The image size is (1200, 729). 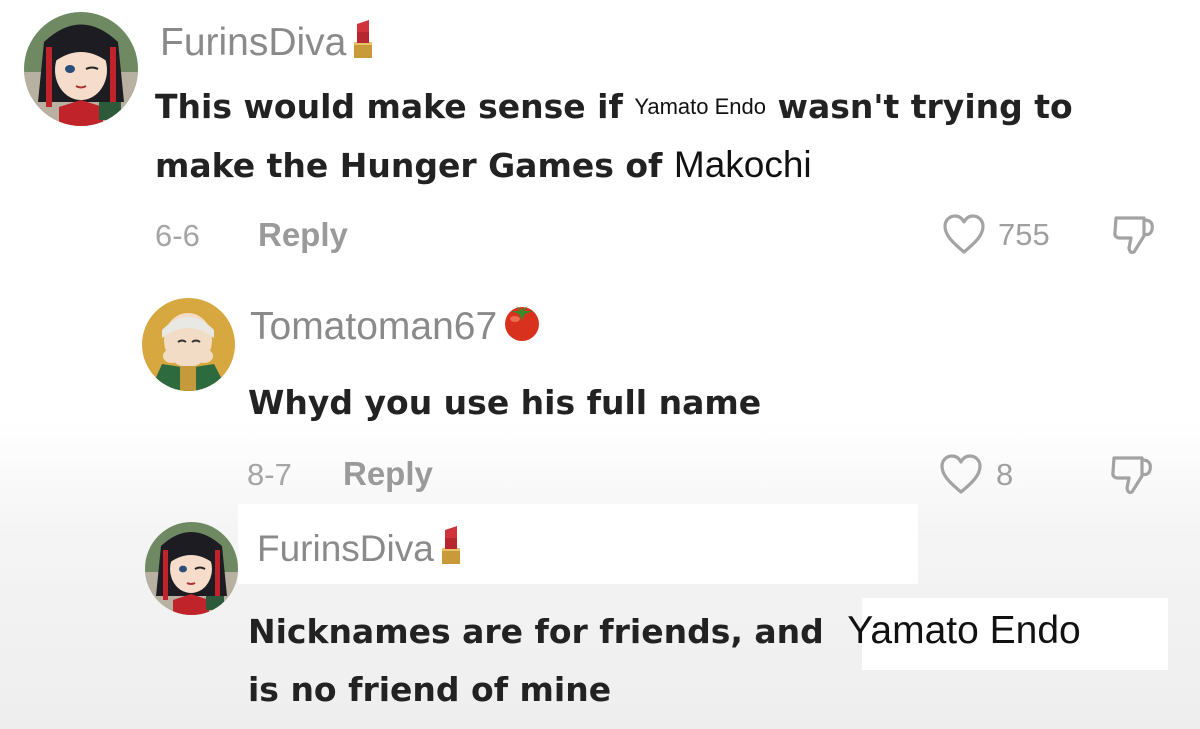 What do you see at coordinates (522, 327) in the screenshot?
I see `tomato-icon` at bounding box center [522, 327].